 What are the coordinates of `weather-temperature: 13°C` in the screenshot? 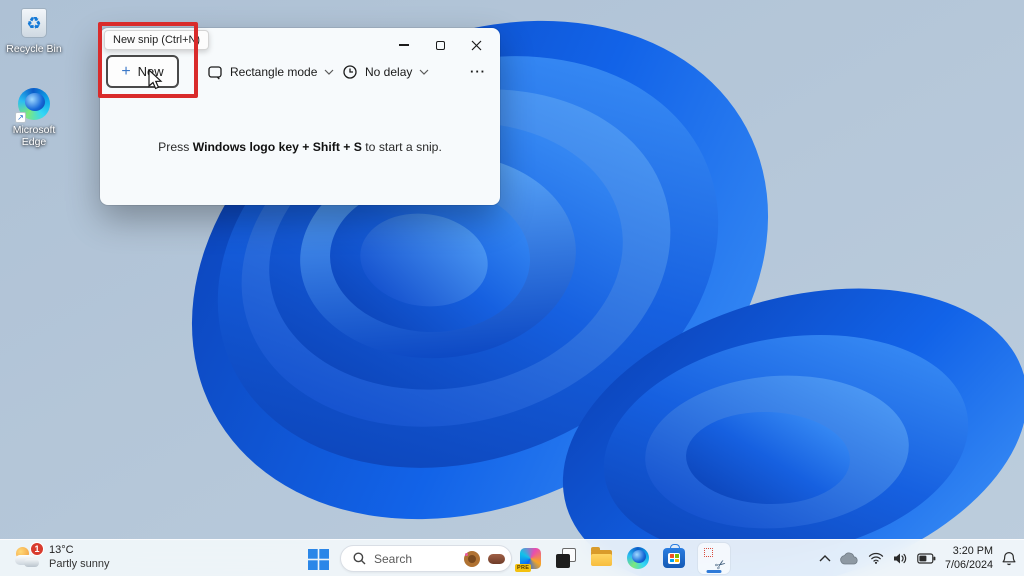 It's located at (61, 550).